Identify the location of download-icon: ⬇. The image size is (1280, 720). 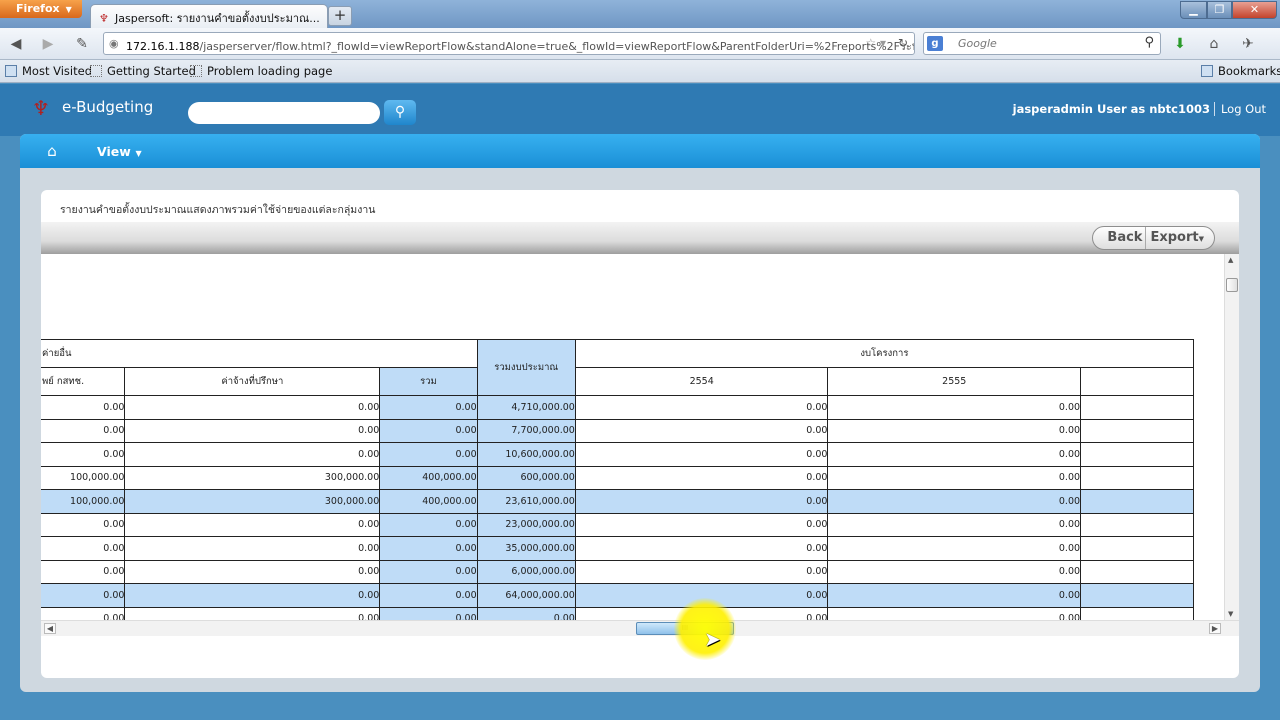
(1180, 44).